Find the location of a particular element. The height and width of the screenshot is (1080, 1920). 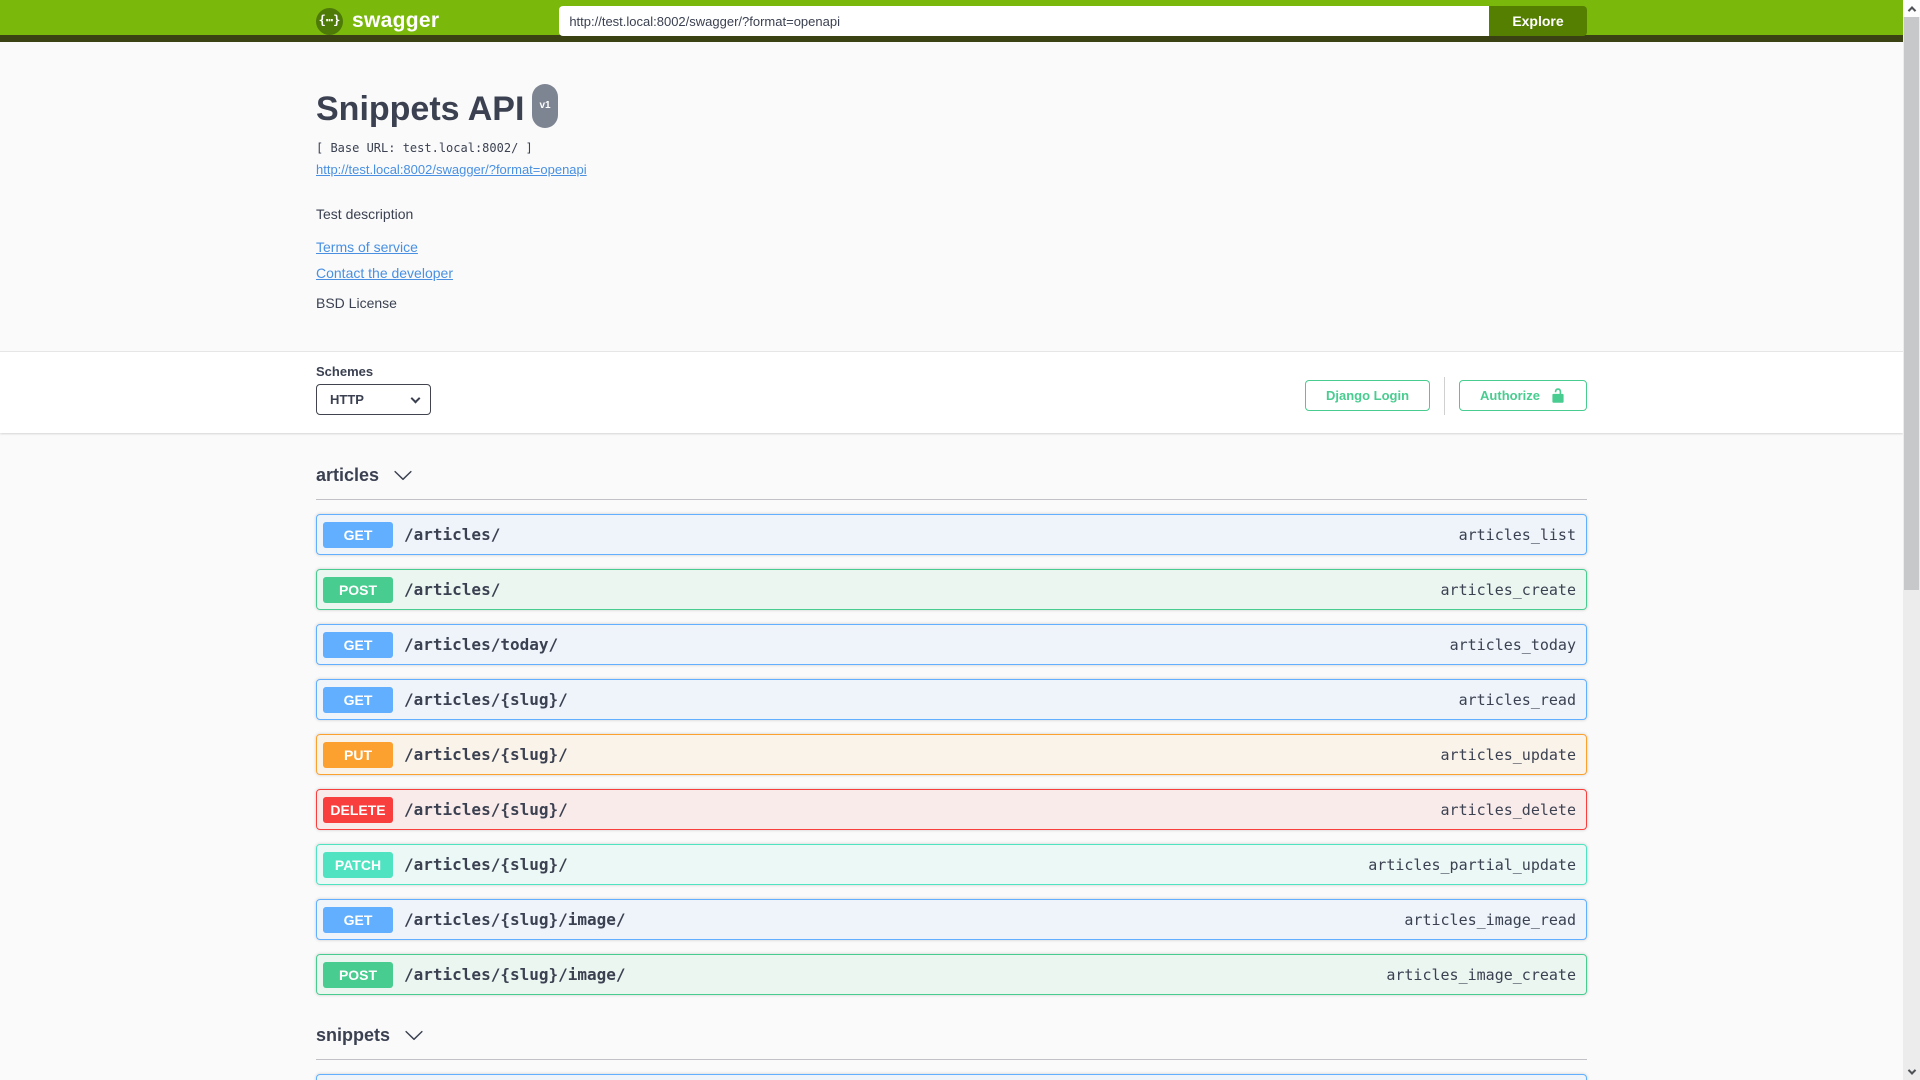

endpoint-row: GET/articles/{slug}/ articles_read is located at coordinates (951, 699).